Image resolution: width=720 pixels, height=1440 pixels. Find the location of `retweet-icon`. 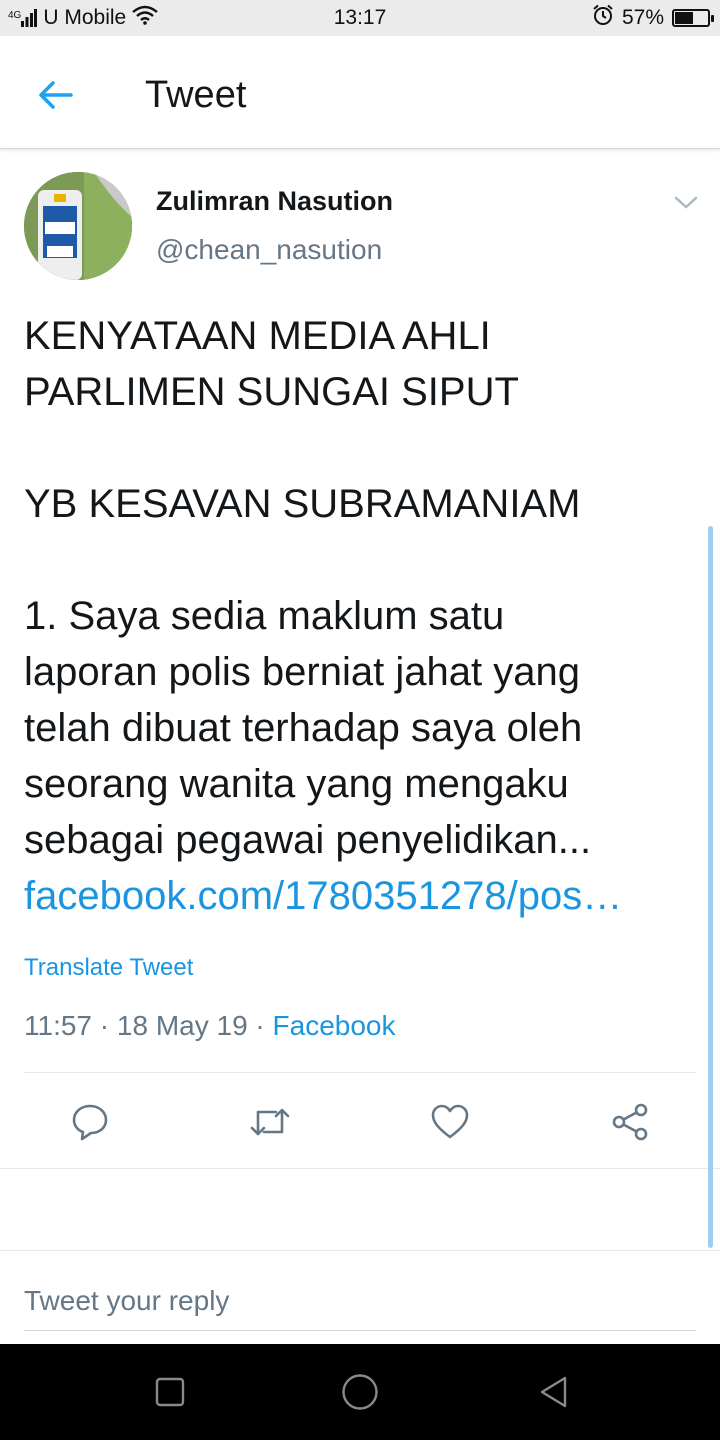

retweet-icon is located at coordinates (270, 1122).